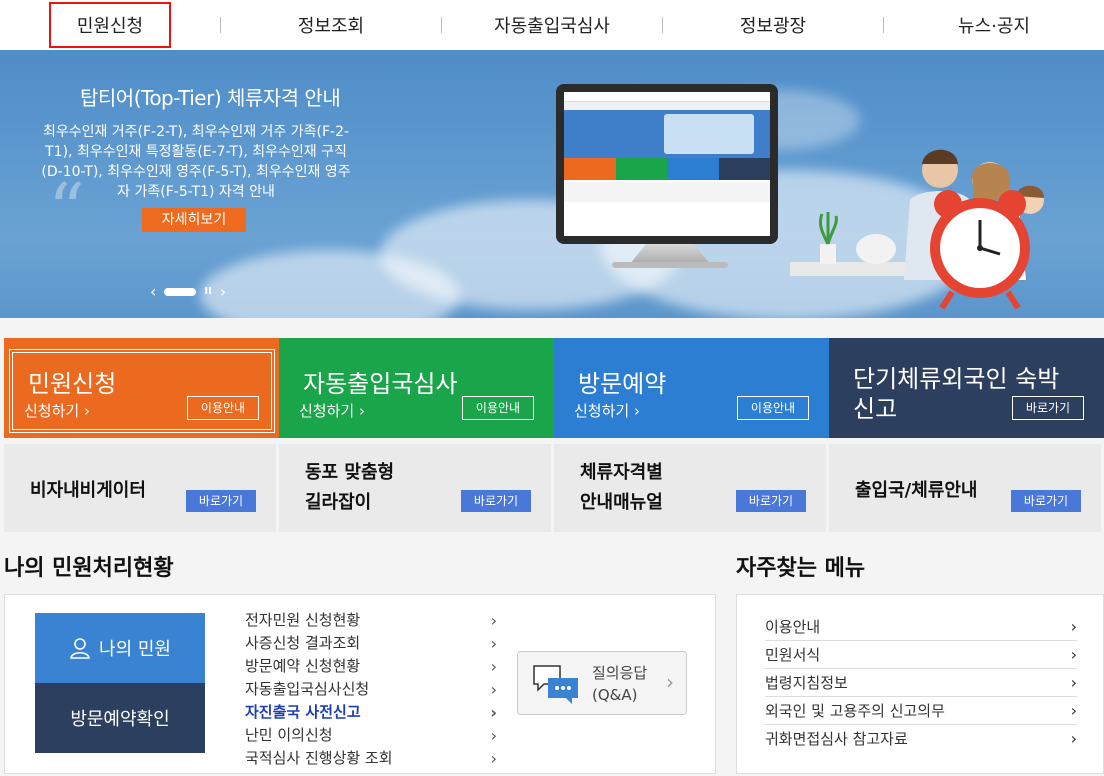 The height and width of the screenshot is (776, 1104). I want to click on list-item-label: 자진출국 사전신고, so click(303, 712).